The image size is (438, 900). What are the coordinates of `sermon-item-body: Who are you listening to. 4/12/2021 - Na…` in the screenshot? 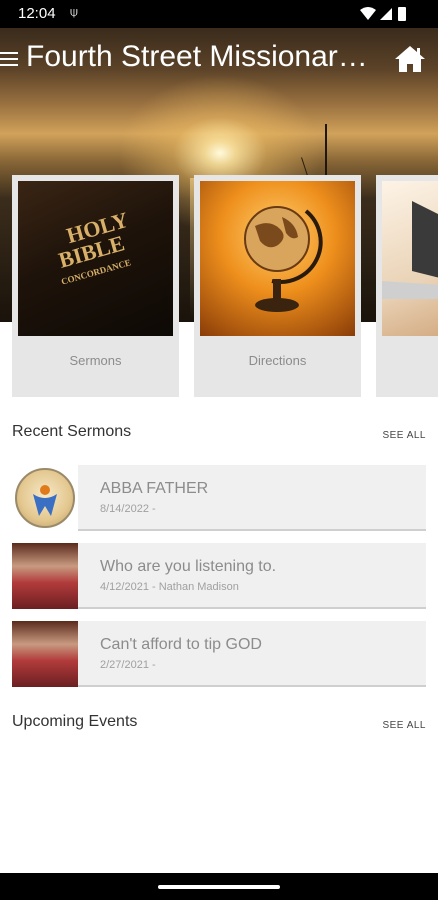 It's located at (252, 576).